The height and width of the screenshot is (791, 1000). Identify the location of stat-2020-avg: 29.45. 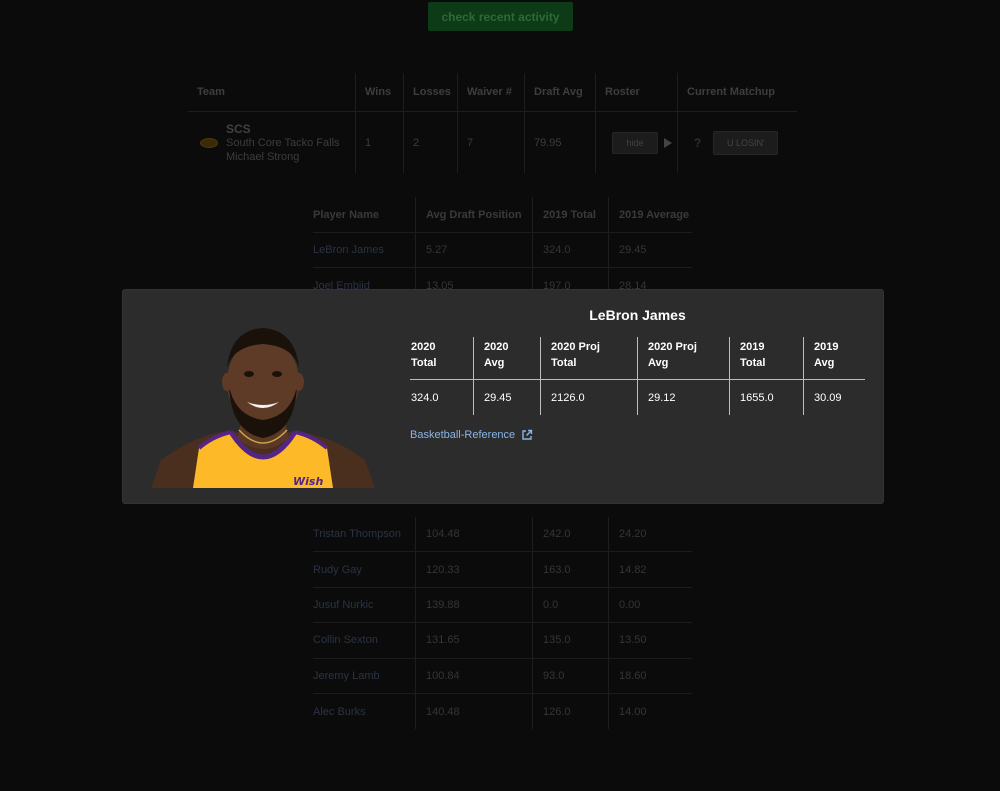
(507, 397).